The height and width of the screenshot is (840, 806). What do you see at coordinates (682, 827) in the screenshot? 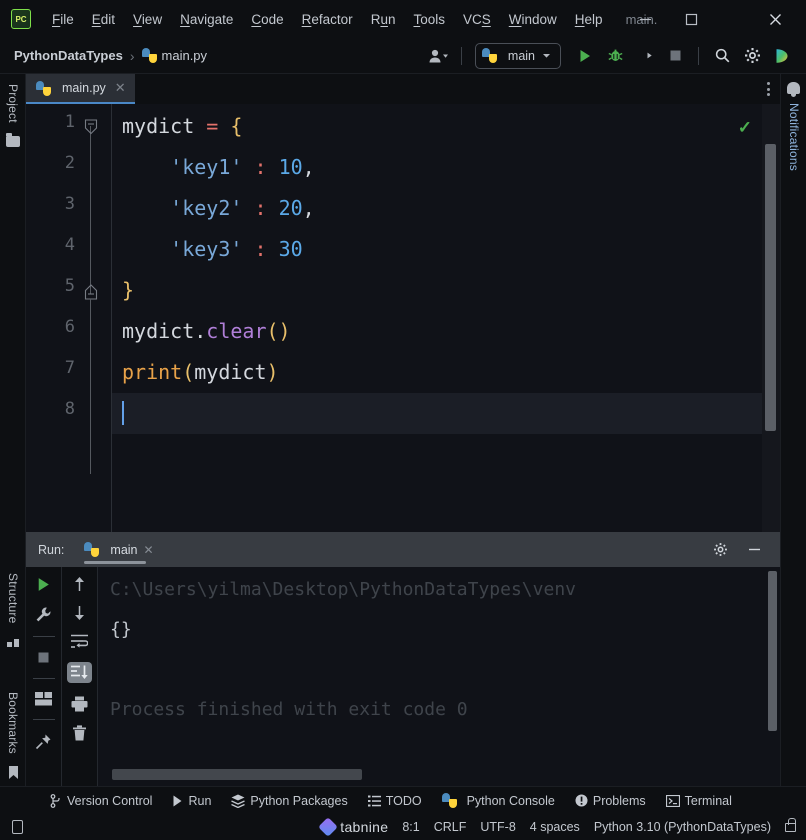
I see `python-interpreter: Python 3.10 (PythonDataTypes)` at bounding box center [682, 827].